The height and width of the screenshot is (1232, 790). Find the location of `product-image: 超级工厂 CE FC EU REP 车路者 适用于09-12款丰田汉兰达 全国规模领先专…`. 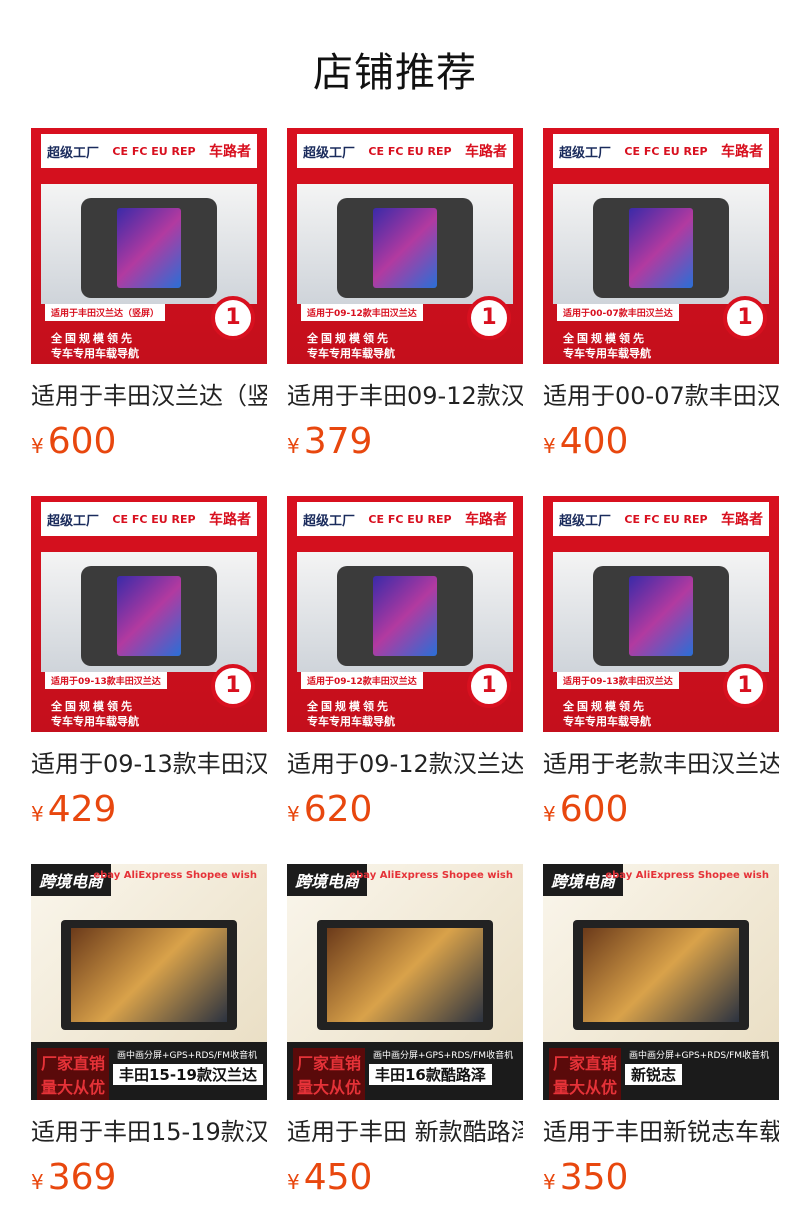

product-image: 超级工厂 CE FC EU REP 车路者 适用于09-12款丰田汉兰达 全国规模领先专… is located at coordinates (405, 614).